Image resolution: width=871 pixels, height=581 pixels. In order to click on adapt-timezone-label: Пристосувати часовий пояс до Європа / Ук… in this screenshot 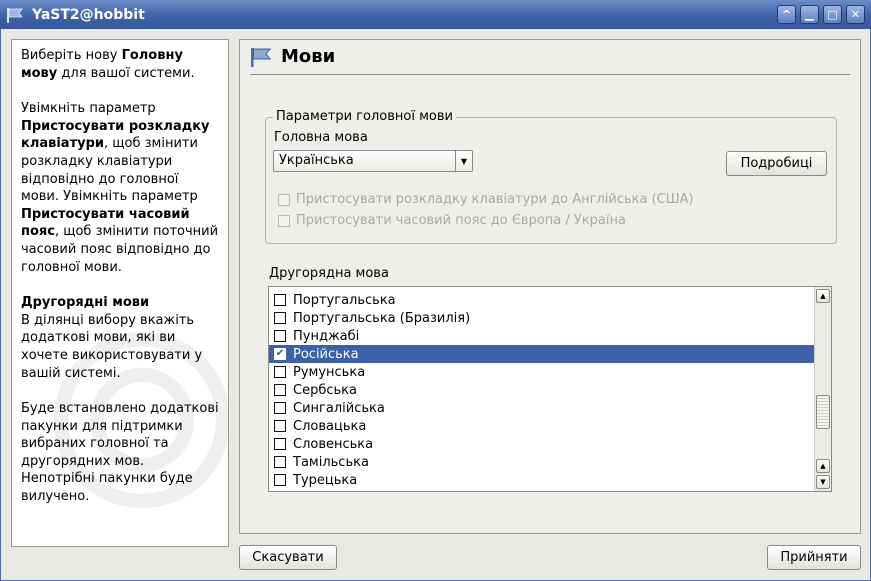, I will do `click(461, 220)`.